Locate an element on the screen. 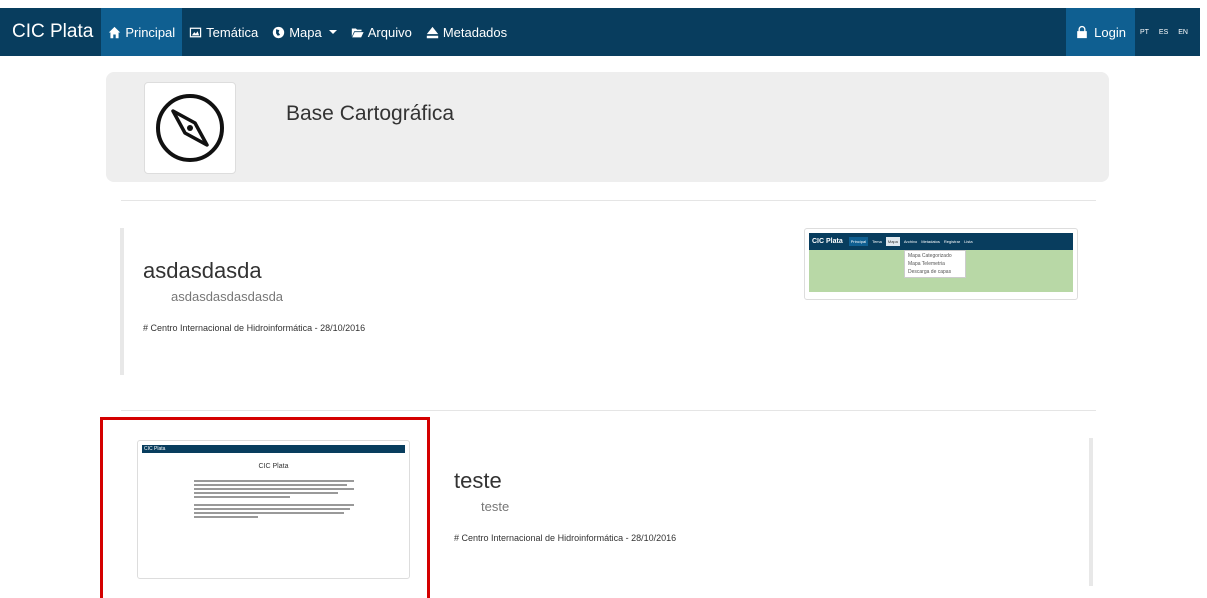  thumbnail-nav-item: Registrar is located at coordinates (952, 241).